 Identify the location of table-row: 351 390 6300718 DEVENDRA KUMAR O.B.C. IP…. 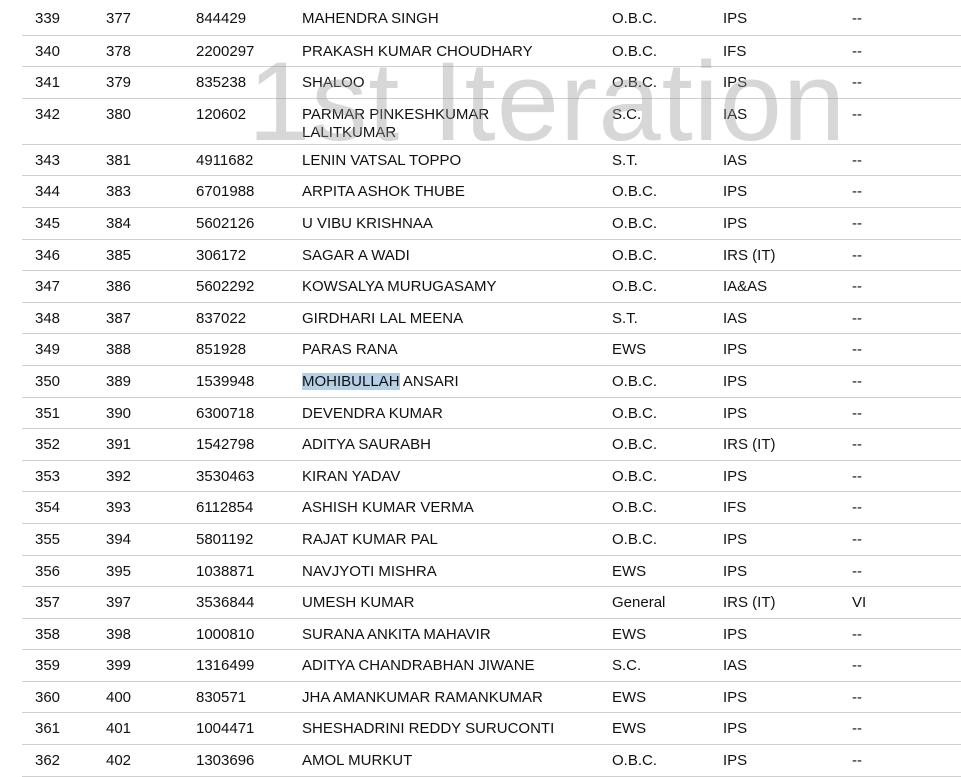
(491, 414).